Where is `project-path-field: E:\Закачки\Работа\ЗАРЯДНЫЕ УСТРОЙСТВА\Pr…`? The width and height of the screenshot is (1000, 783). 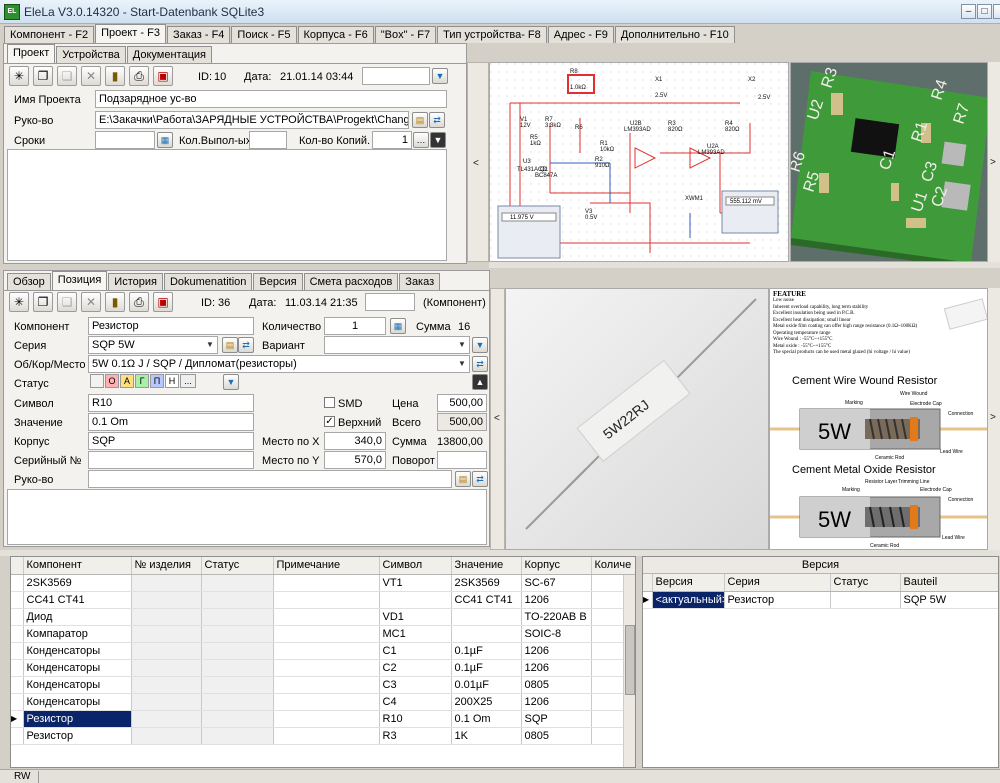 project-path-field: E:\Закачки\Работа\ЗАРЯДНЫЕ УСТРОЙСТВА\Pr… is located at coordinates (252, 120).